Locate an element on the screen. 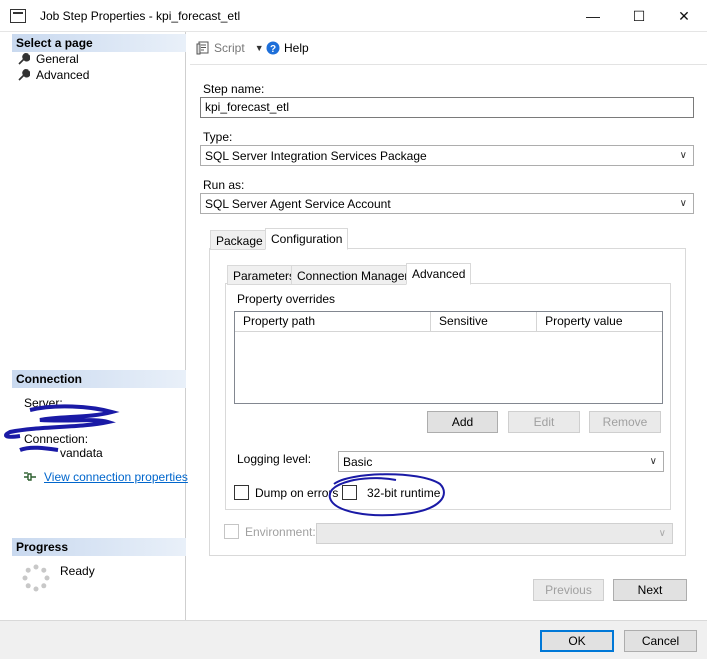 The height and width of the screenshot is (659, 707). help-button: ? Help is located at coordinates (287, 48).